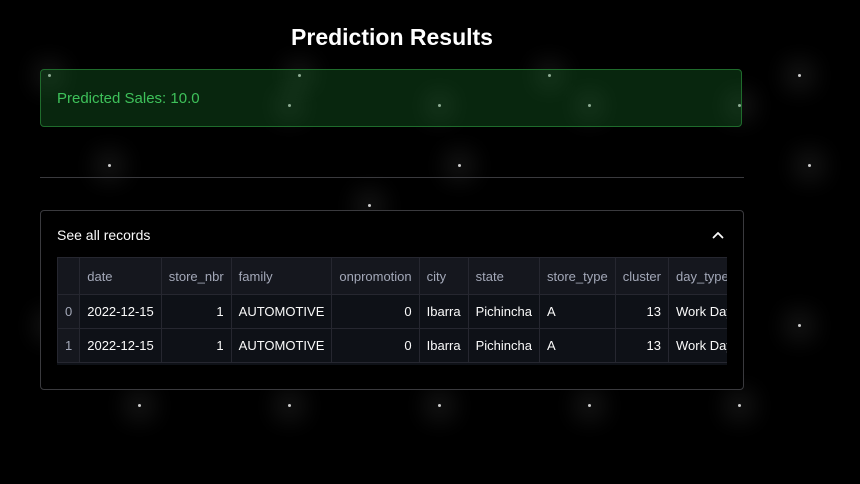 The image size is (860, 484). Describe the element at coordinates (104, 235) in the screenshot. I see `expander-title: See all records` at that location.